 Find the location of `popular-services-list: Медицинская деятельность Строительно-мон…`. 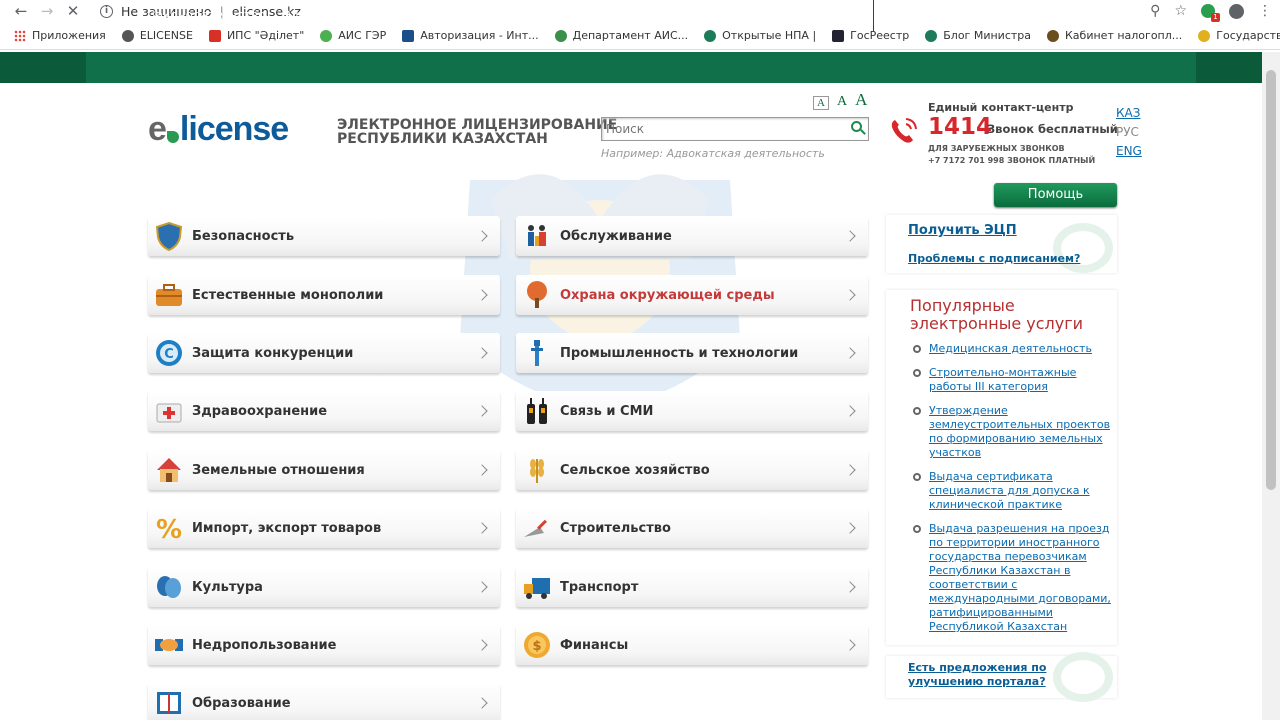

popular-services-list: Медицинская деятельность Строительно-мон… is located at coordinates (1014, 493).